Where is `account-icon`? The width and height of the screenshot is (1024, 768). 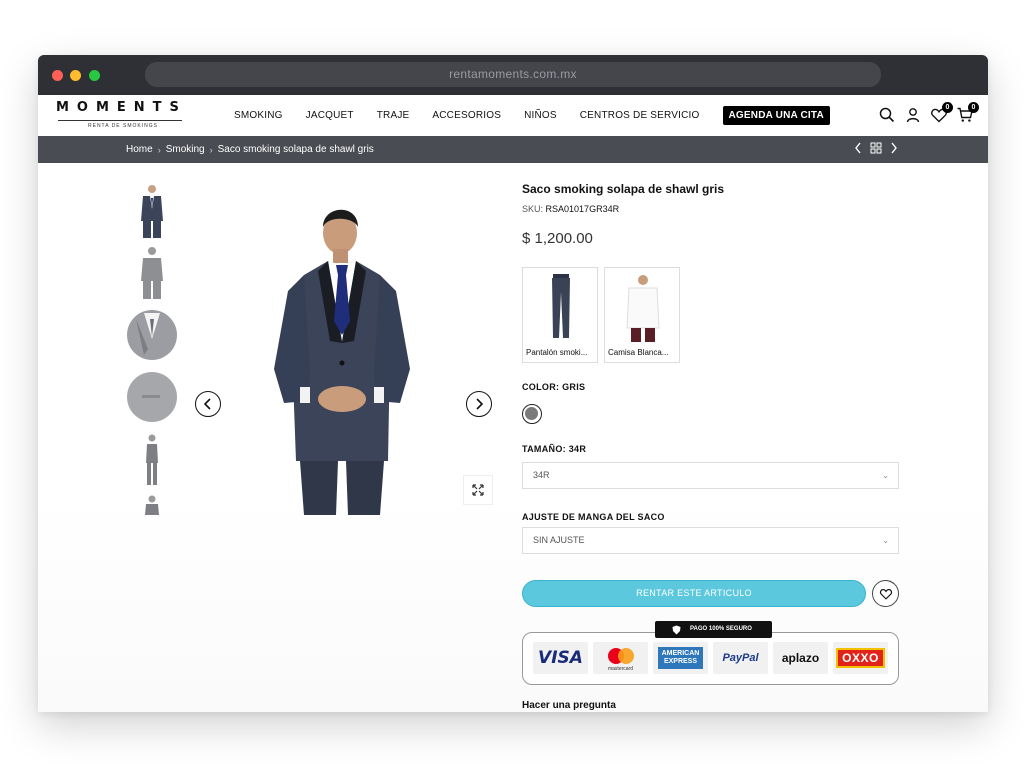
account-icon is located at coordinates (913, 115).